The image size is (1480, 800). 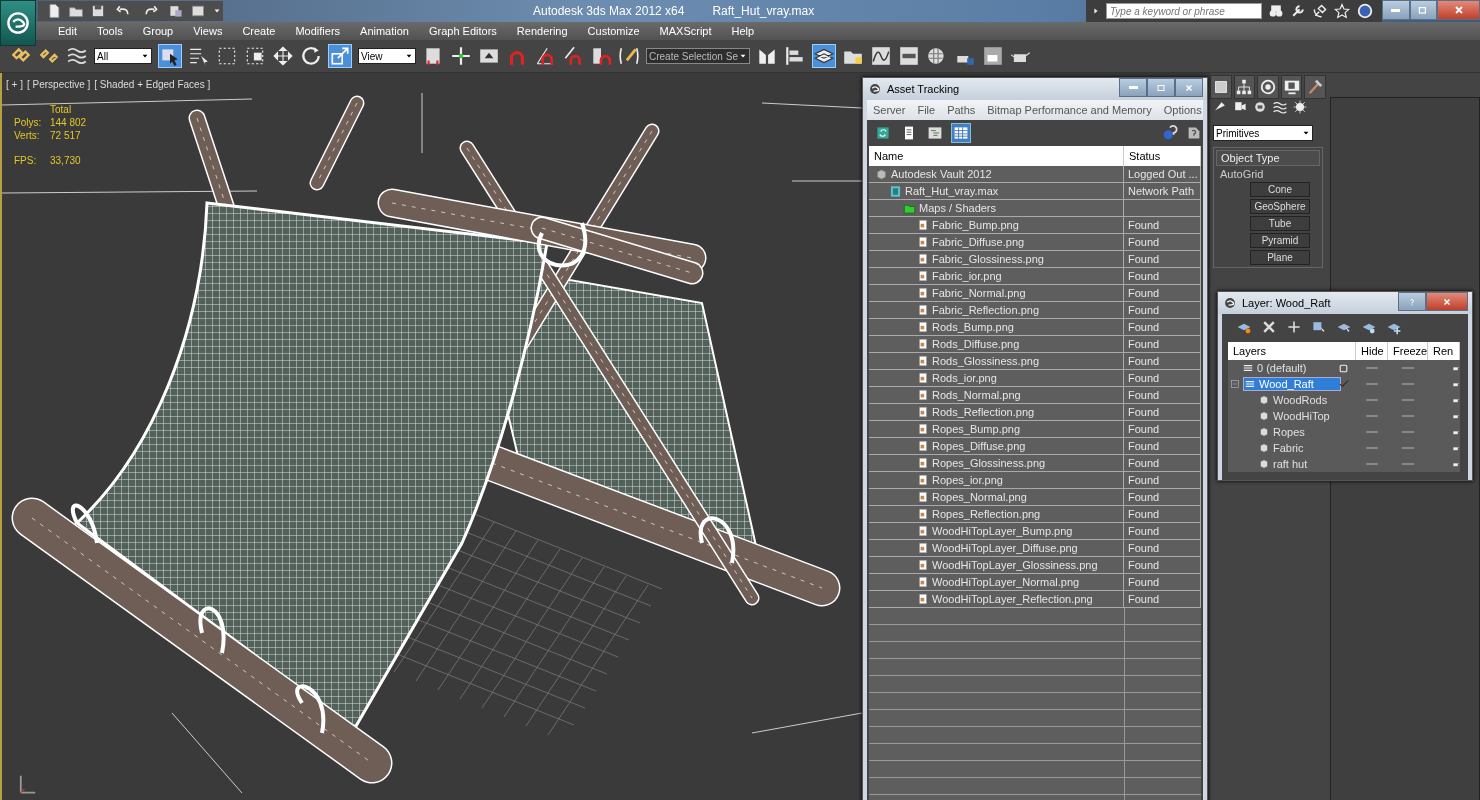 I want to click on layer-name: Fabric, so click(x=1288, y=448).